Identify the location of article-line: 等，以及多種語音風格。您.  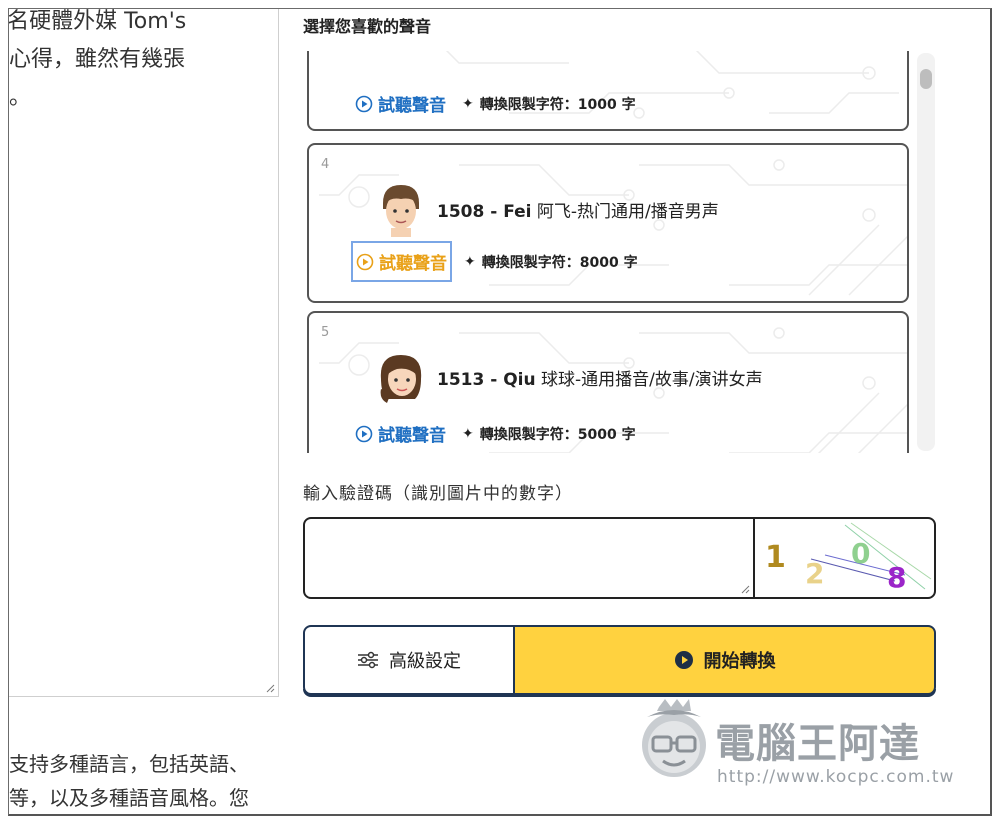
(129, 798).